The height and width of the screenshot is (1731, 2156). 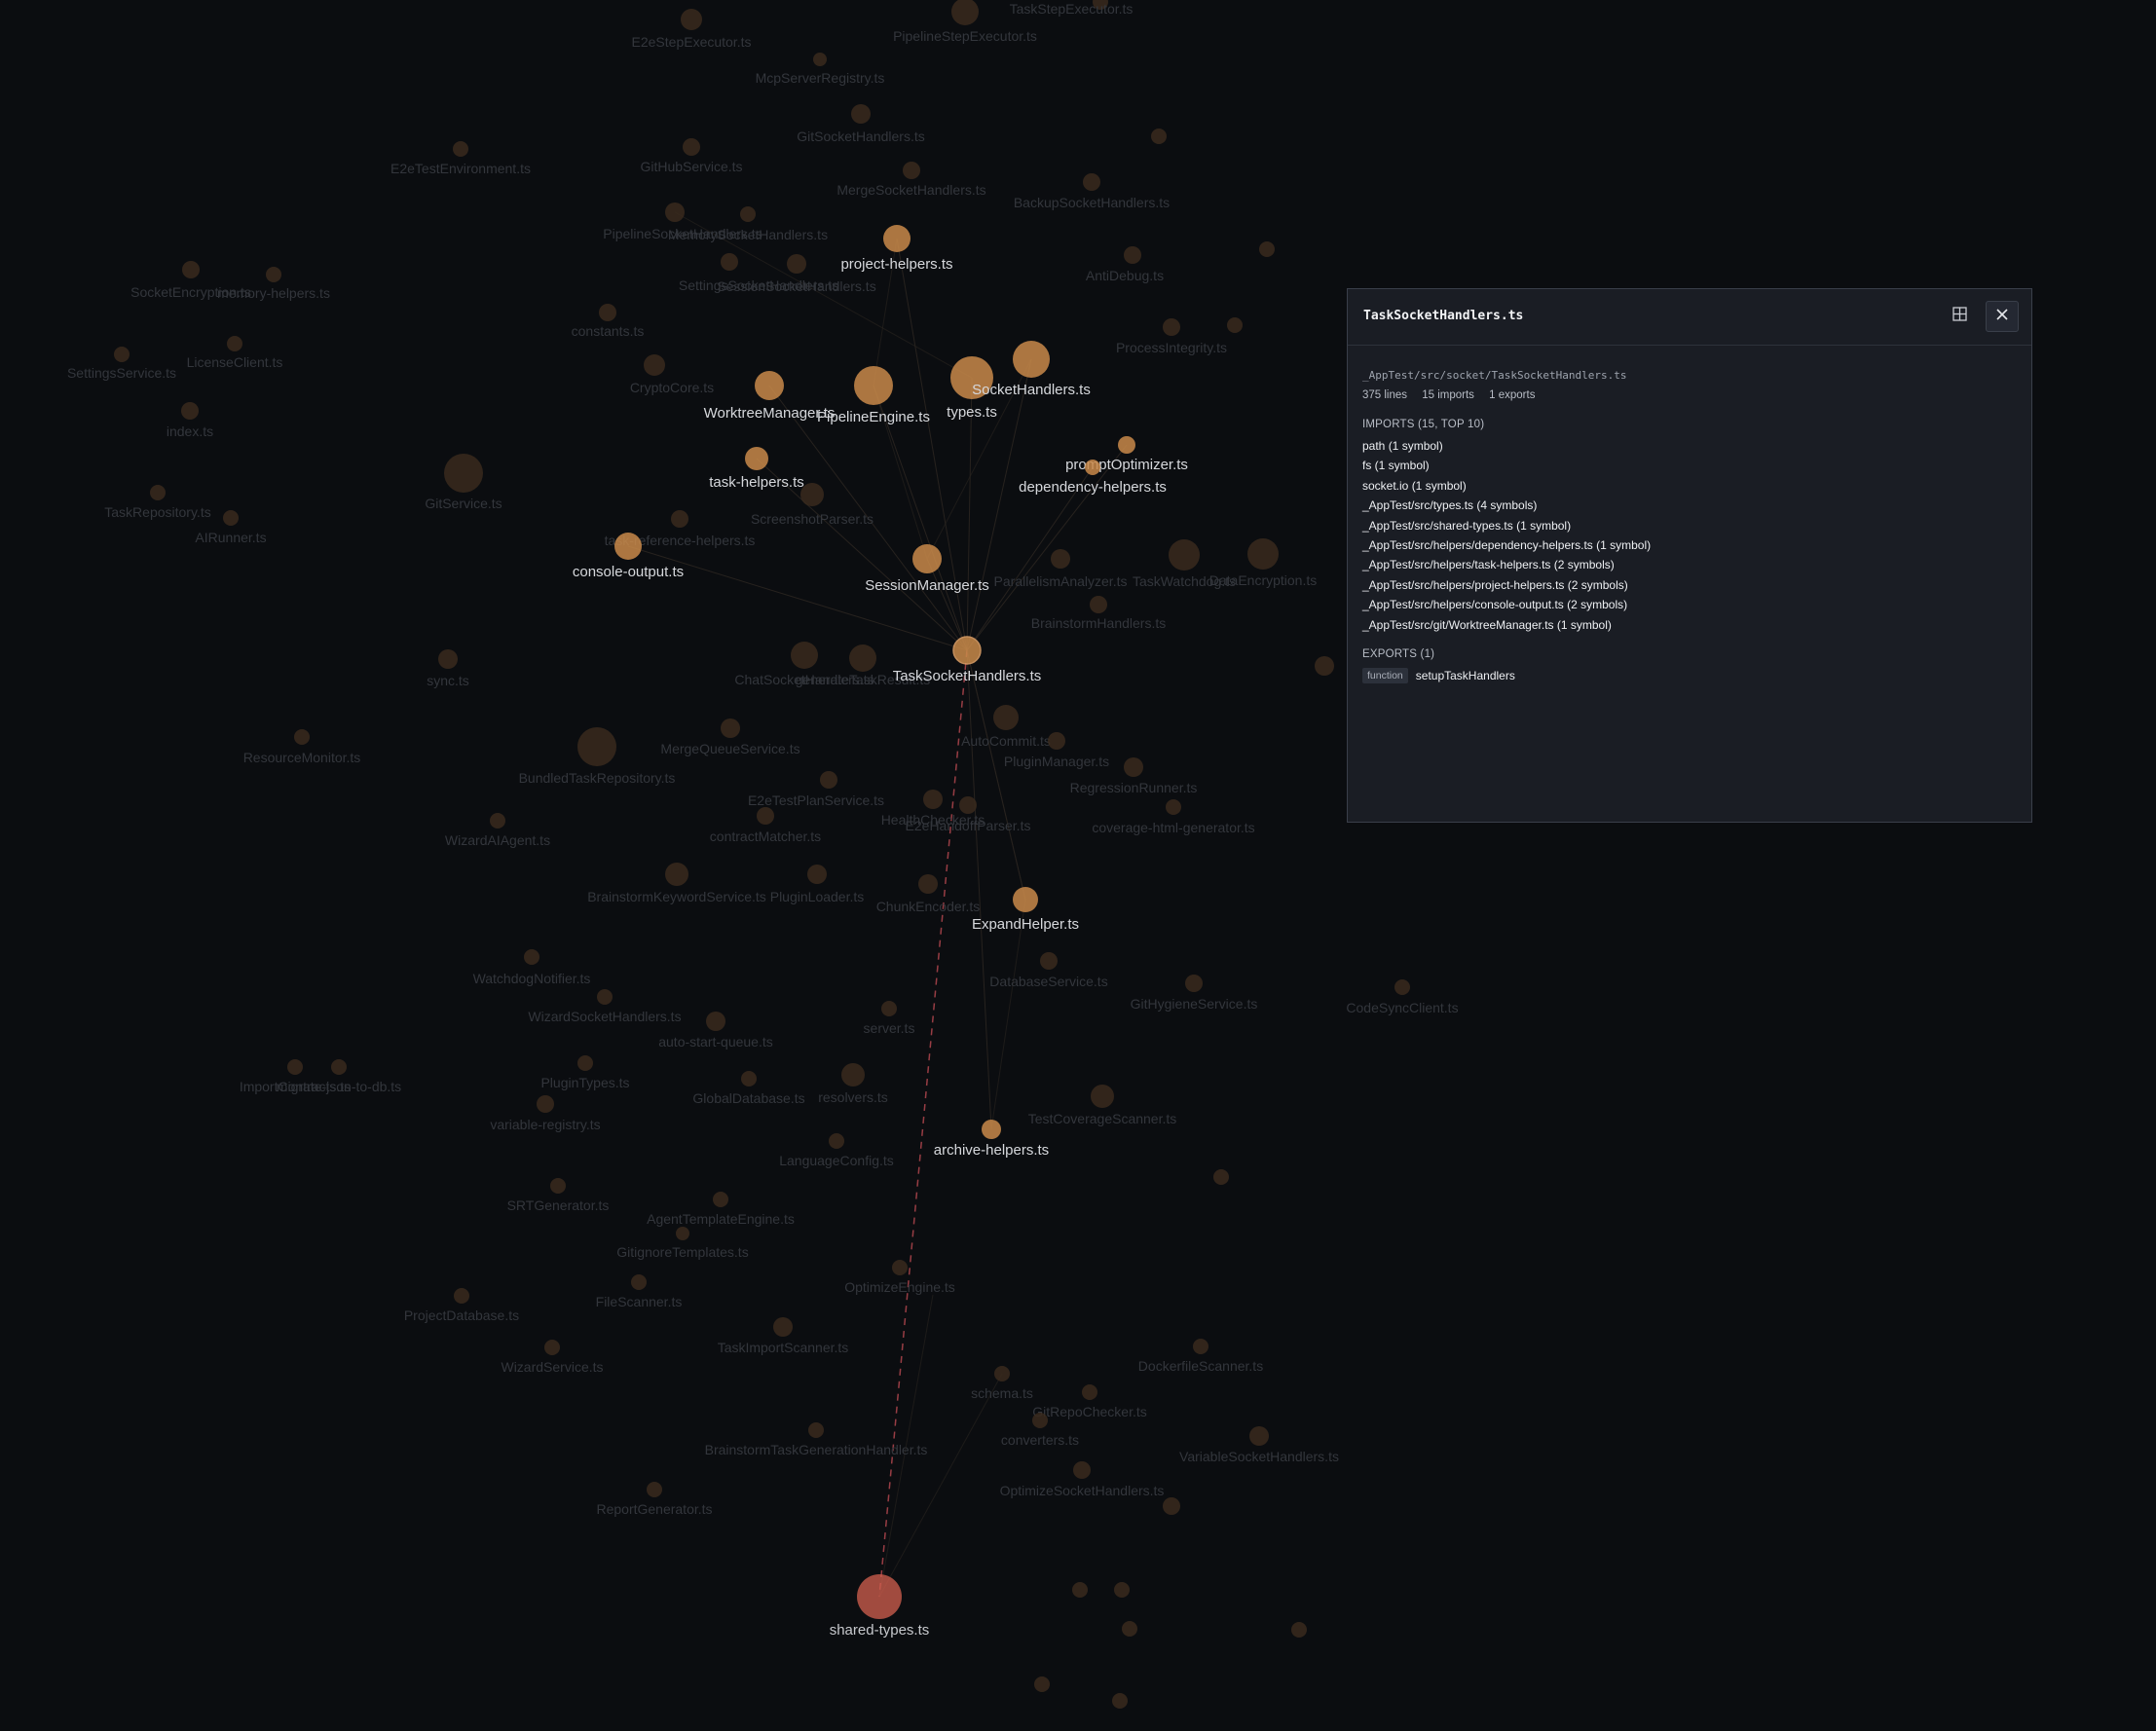 What do you see at coordinates (1690, 446) in the screenshot?
I see `import-item: path (1 symbol)` at bounding box center [1690, 446].